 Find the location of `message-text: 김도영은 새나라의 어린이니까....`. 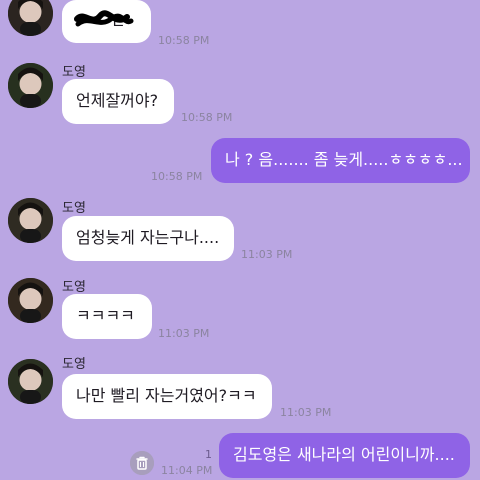

message-text: 김도영은 새나라의 어린이니까.... is located at coordinates (344, 454).